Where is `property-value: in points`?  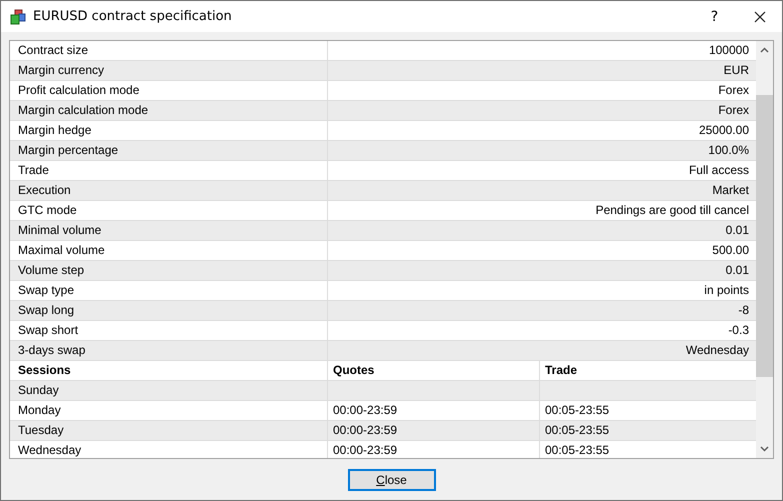
property-value: in points is located at coordinates (726, 290).